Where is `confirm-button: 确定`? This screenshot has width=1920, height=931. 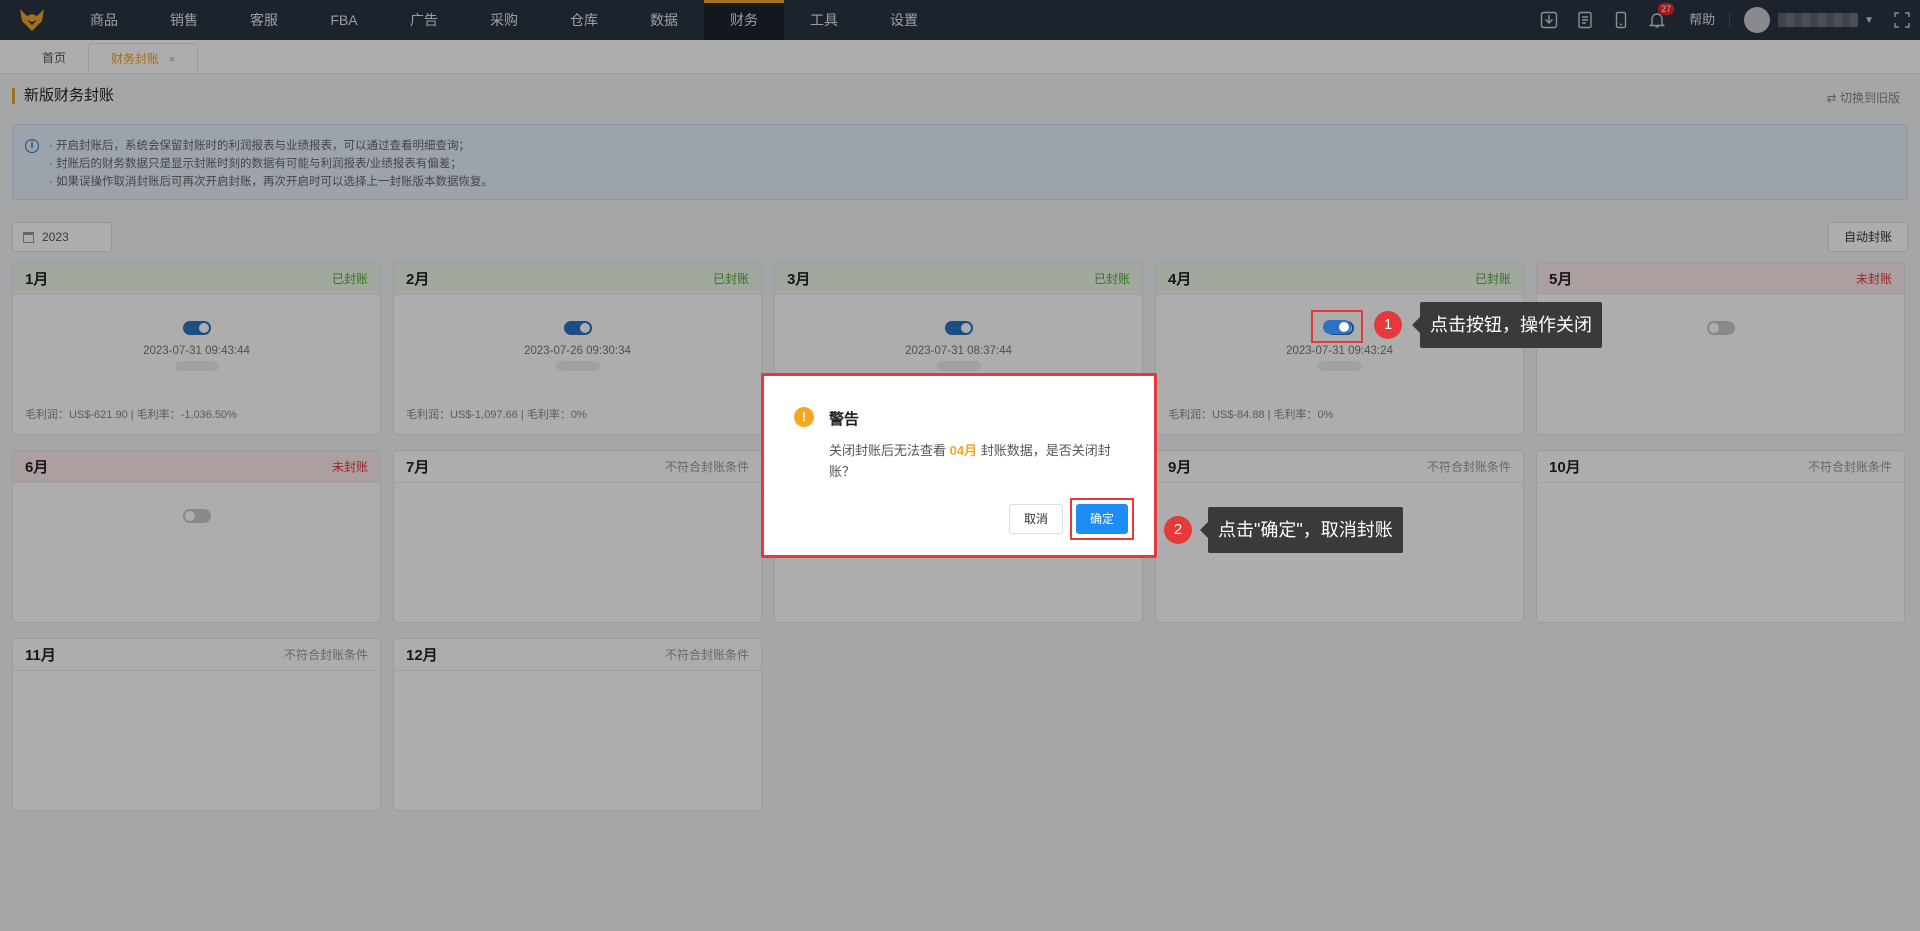 confirm-button: 确定 is located at coordinates (1102, 519).